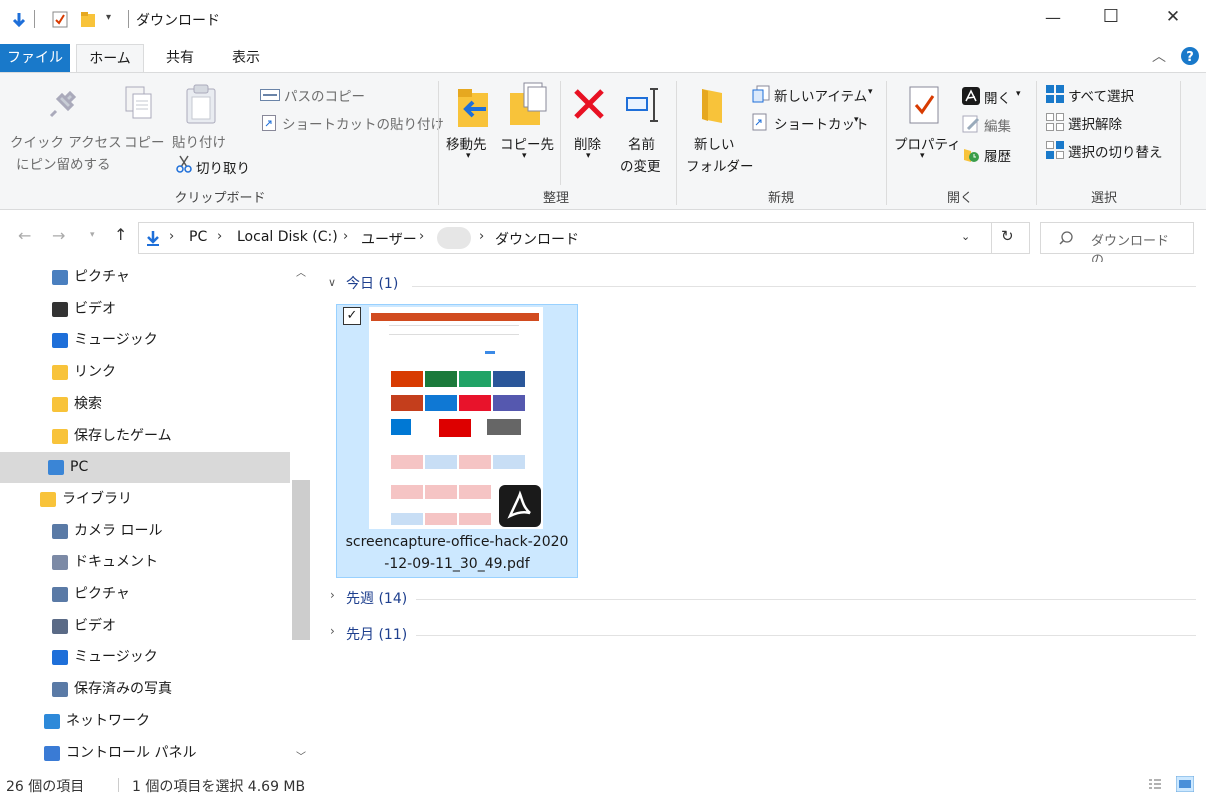 This screenshot has height=800, width=1206. Describe the element at coordinates (971, 124) in the screenshot. I see `edit-icon` at that location.